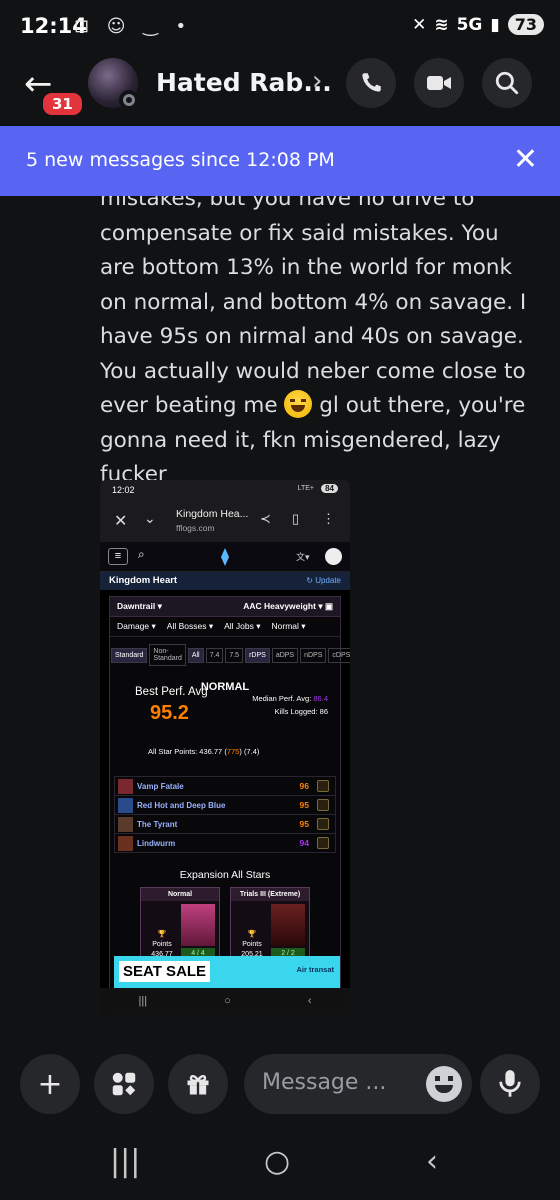 The image size is (560, 1200). I want to click on voice-message-button, so click(510, 1084).